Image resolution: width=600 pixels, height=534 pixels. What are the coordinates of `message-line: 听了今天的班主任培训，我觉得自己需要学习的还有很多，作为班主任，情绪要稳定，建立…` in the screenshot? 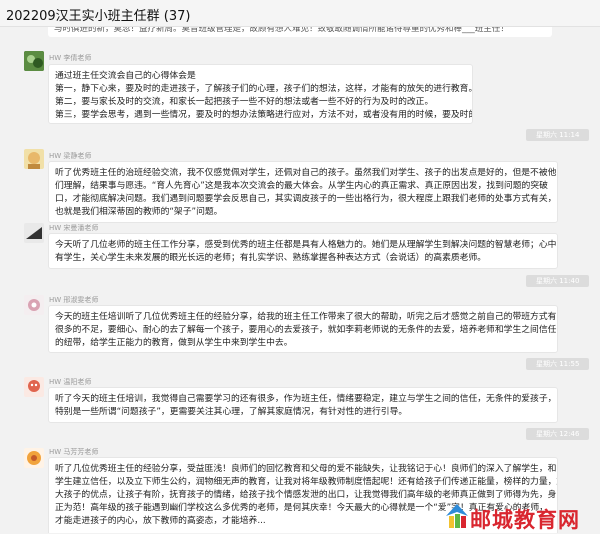 It's located at (306, 399).